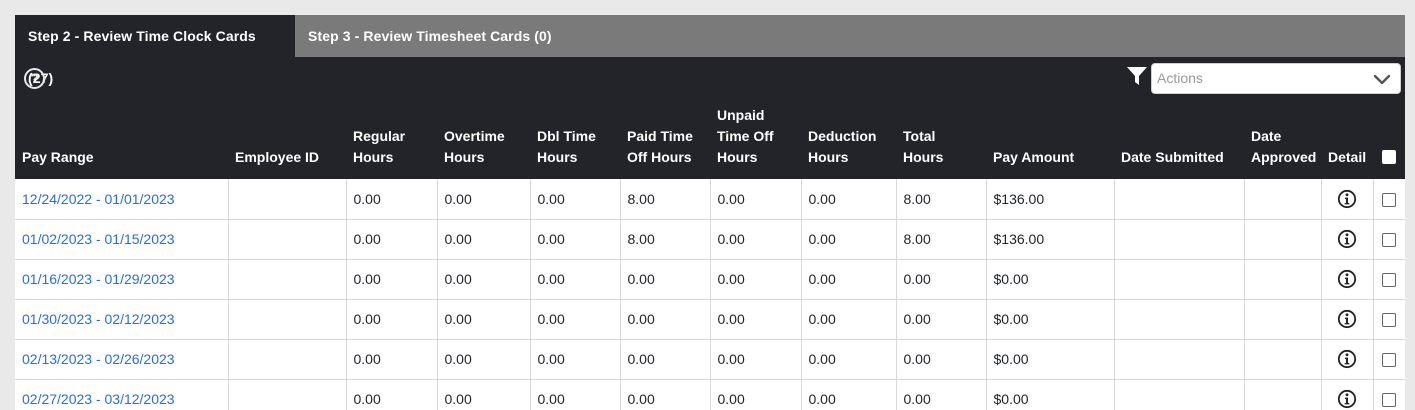  Describe the element at coordinates (941, 199) in the screenshot. I see `cell-total-hours: 8.00` at that location.